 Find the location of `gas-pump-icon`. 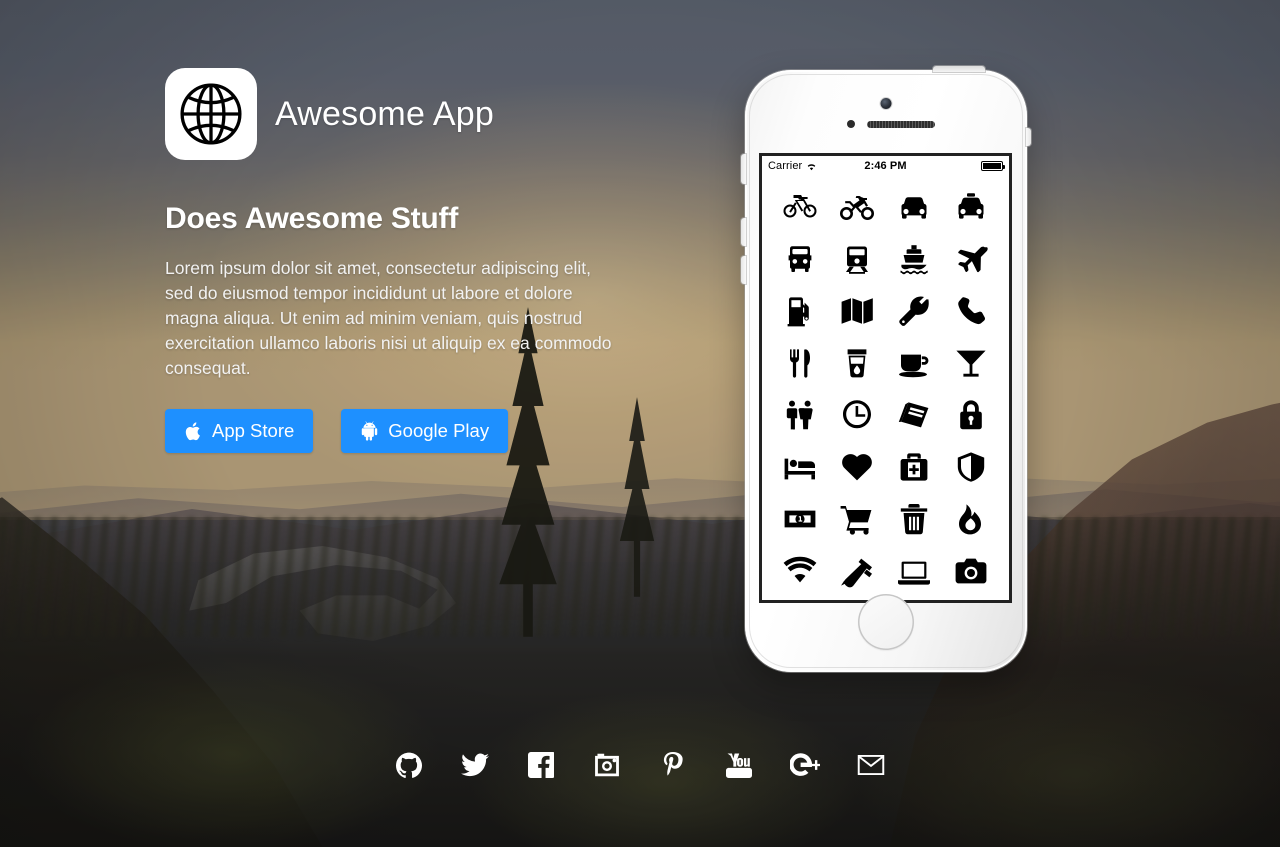

gas-pump-icon is located at coordinates (800, 311).